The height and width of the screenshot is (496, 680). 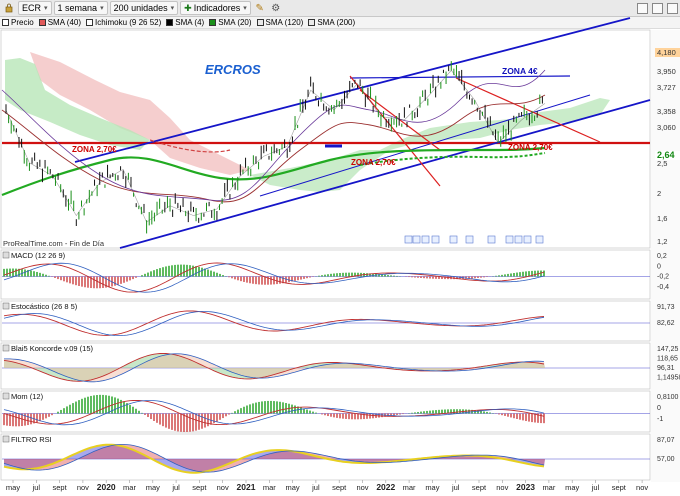 I want to click on y-tick-label: -1, so click(x=660, y=419).